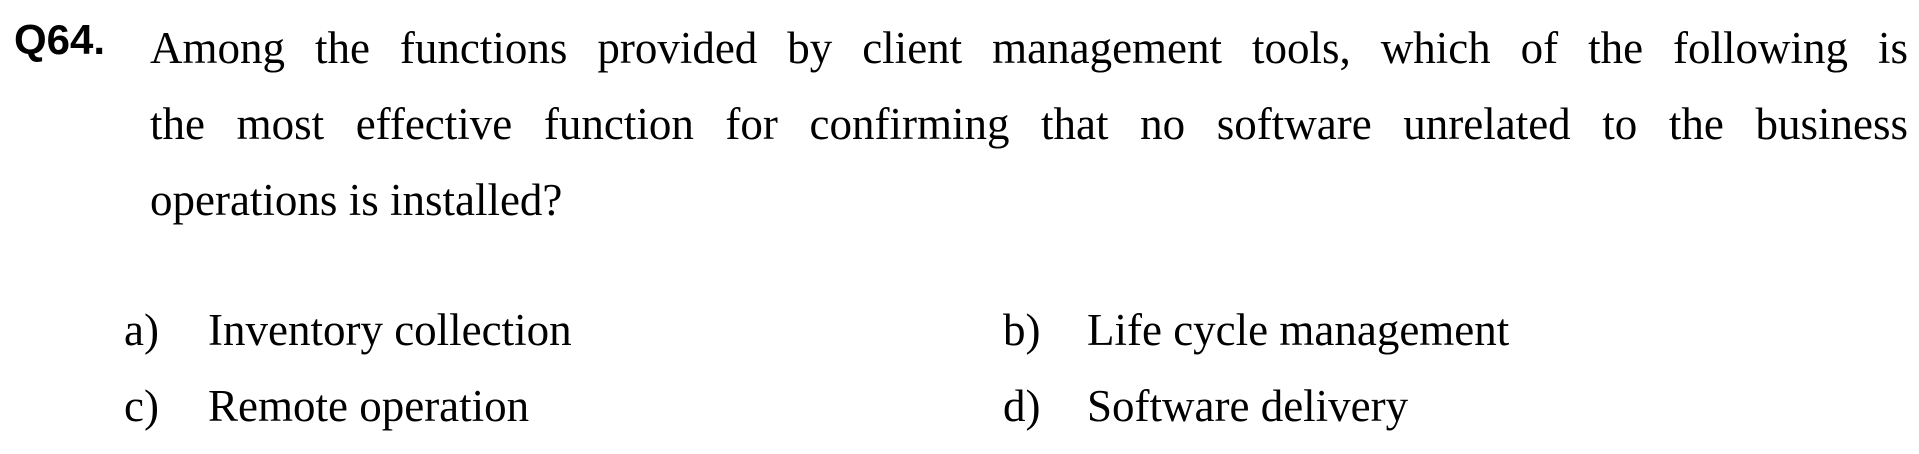 This screenshot has height=454, width=1919. I want to click on choice-b: b) Life cycle management, so click(1256, 330).